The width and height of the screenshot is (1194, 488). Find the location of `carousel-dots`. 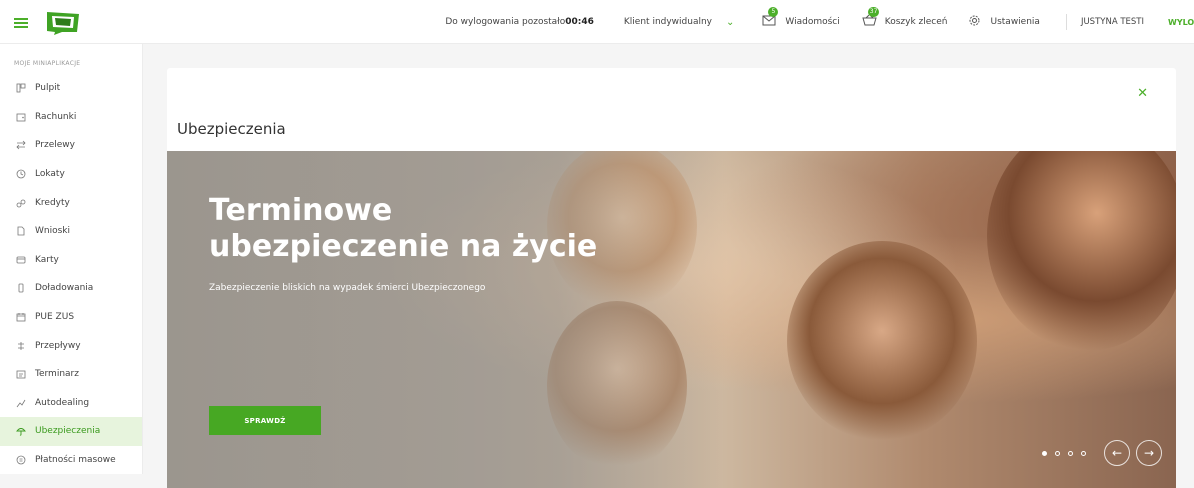

carousel-dots is located at coordinates (1064, 453).